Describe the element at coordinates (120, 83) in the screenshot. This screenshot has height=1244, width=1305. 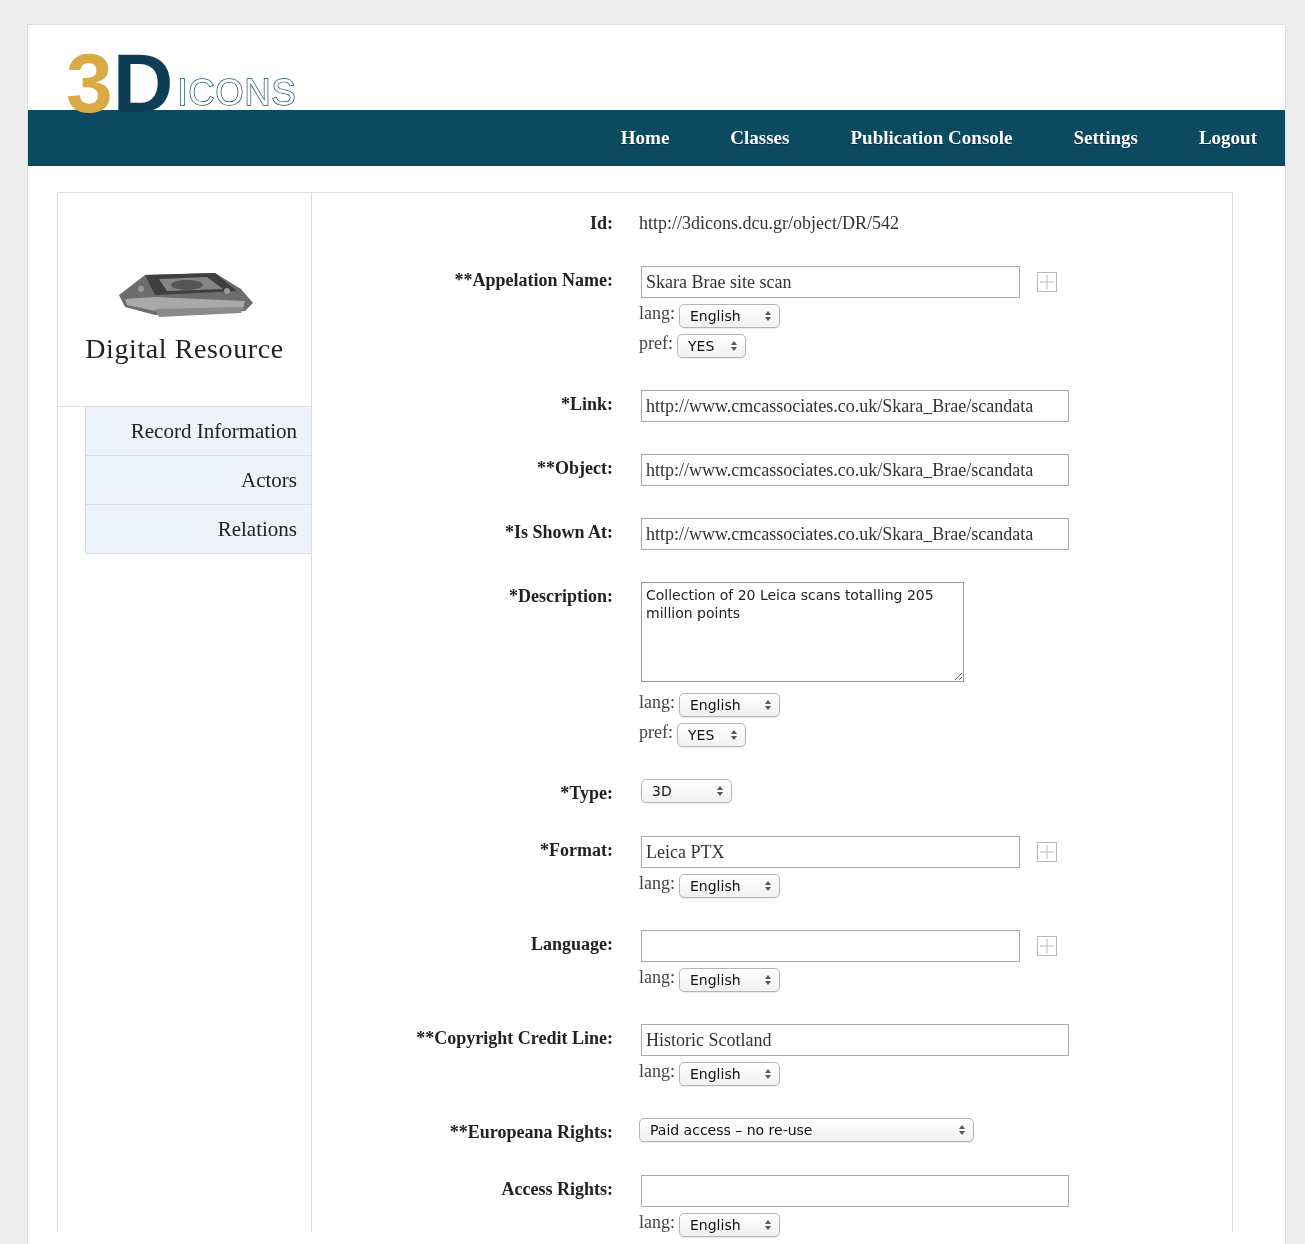
I see `logo-mark: 3D` at that location.